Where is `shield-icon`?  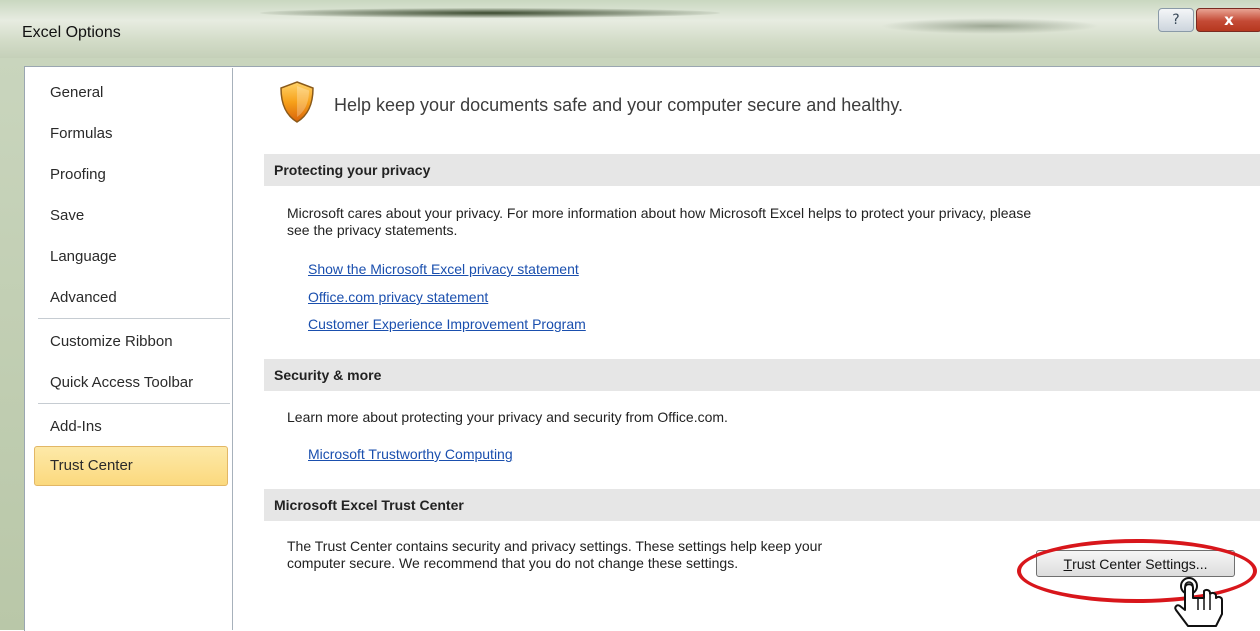
shield-icon is located at coordinates (297, 102).